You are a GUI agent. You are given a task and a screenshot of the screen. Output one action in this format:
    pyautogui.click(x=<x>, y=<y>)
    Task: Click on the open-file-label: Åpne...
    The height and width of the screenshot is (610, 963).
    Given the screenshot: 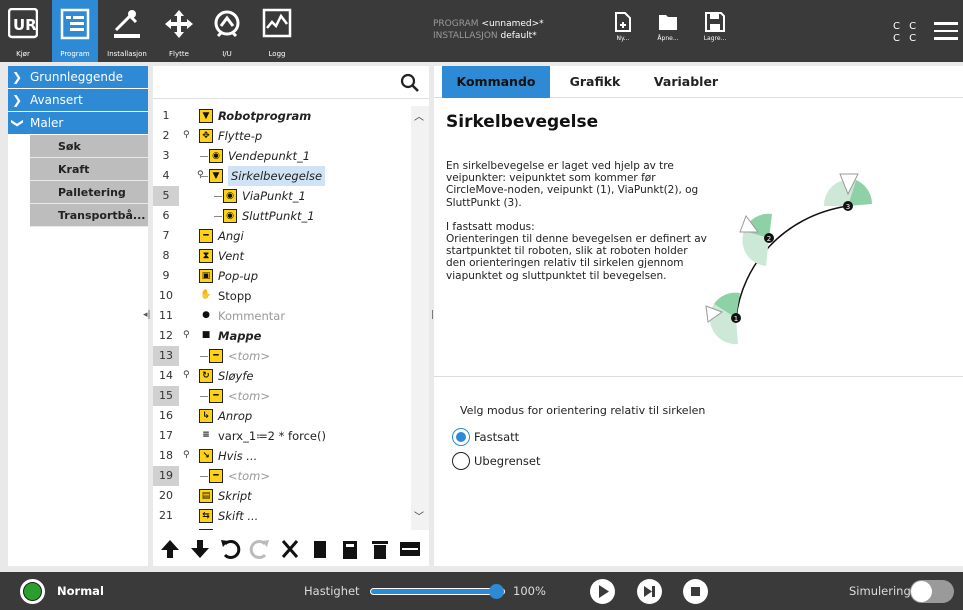 What is the action you would take?
    pyautogui.click(x=668, y=38)
    